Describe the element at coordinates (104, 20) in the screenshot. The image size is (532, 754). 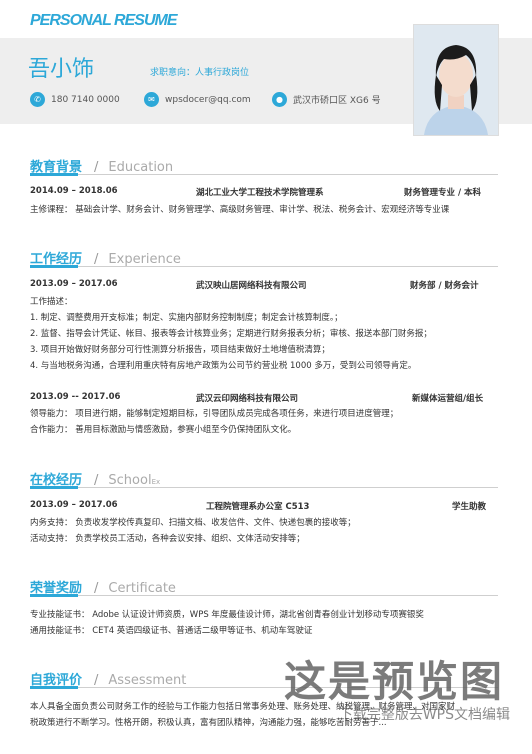
I see `resume-banner: PERSONAL RESUME` at that location.